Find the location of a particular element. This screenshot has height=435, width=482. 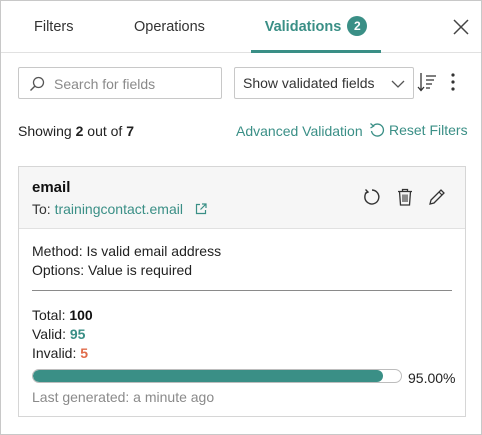

target-link: trainingcontact.email is located at coordinates (119, 209).